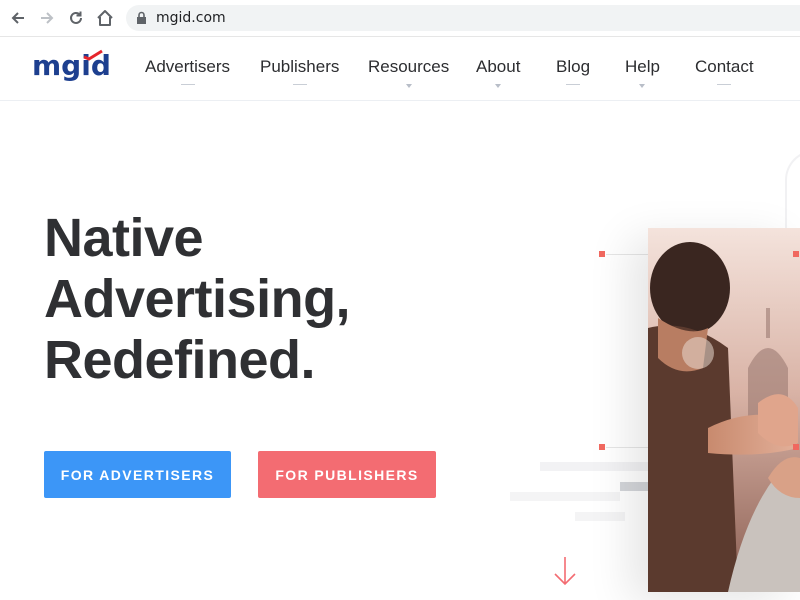 The width and height of the screenshot is (800, 600). What do you see at coordinates (724, 66) in the screenshot?
I see `nav-contact-label: Contact` at bounding box center [724, 66].